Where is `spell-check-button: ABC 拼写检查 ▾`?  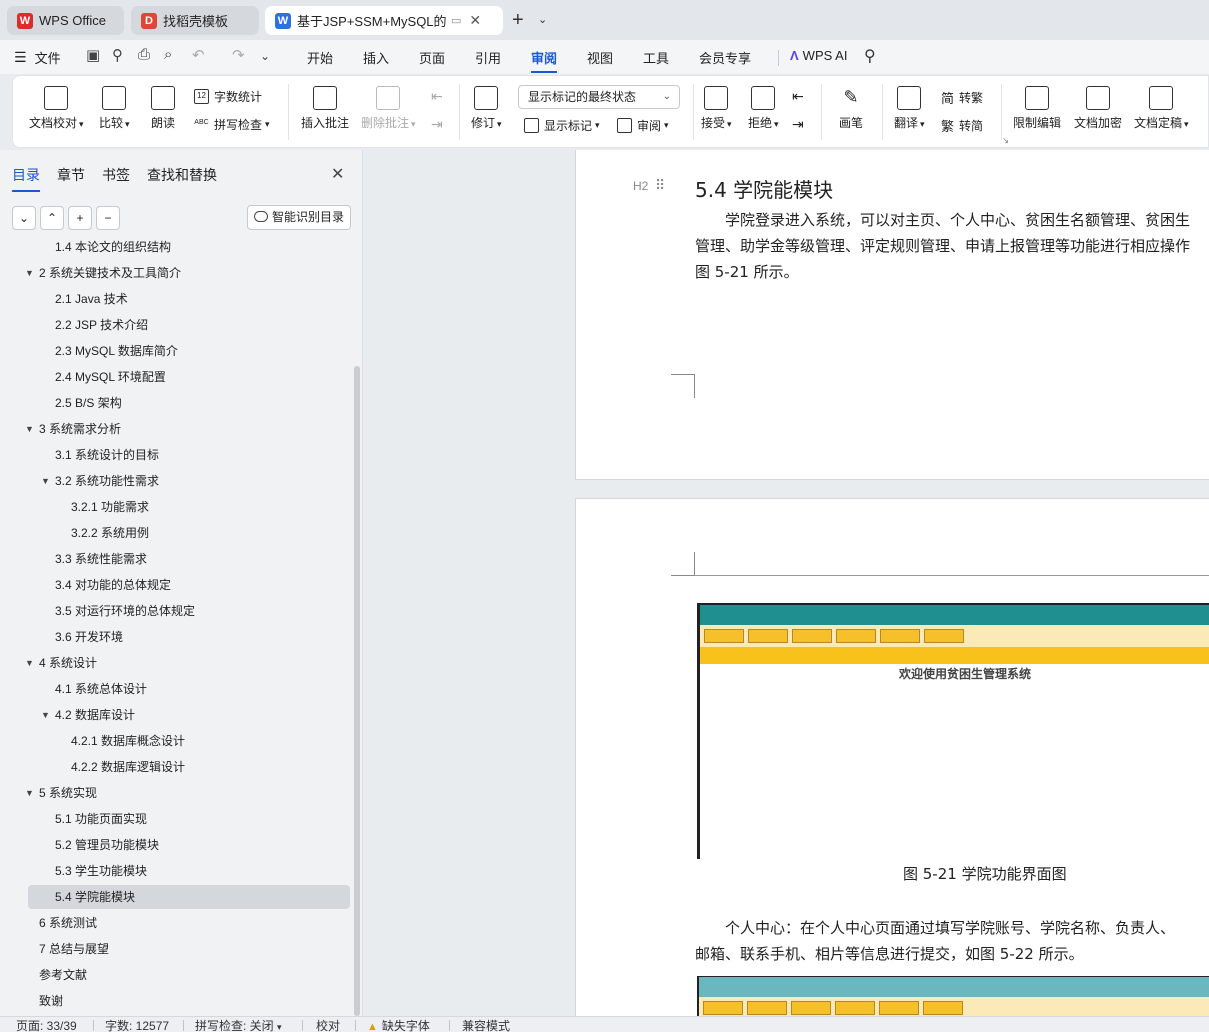
spell-check-button: ABC 拼写检查 ▾ is located at coordinates (231, 124).